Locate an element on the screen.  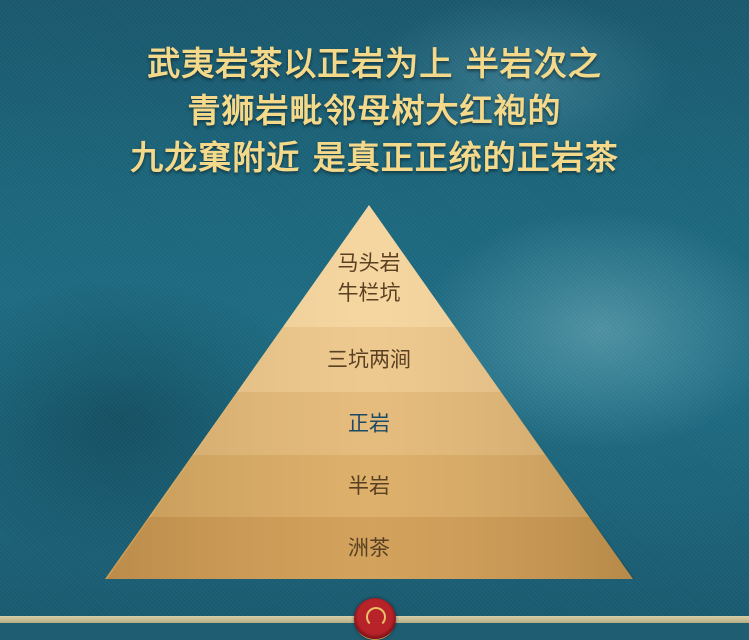
pyramid-tier-3-label: 正岩 is located at coordinates (369, 424).